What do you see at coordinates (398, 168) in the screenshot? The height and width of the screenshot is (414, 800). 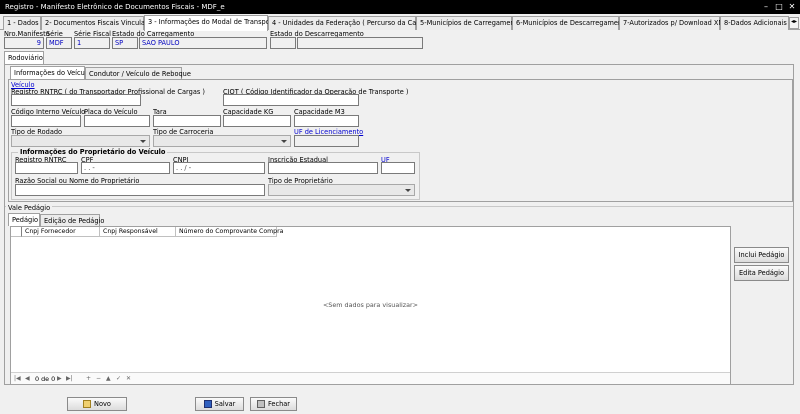 I see `uf-input` at bounding box center [398, 168].